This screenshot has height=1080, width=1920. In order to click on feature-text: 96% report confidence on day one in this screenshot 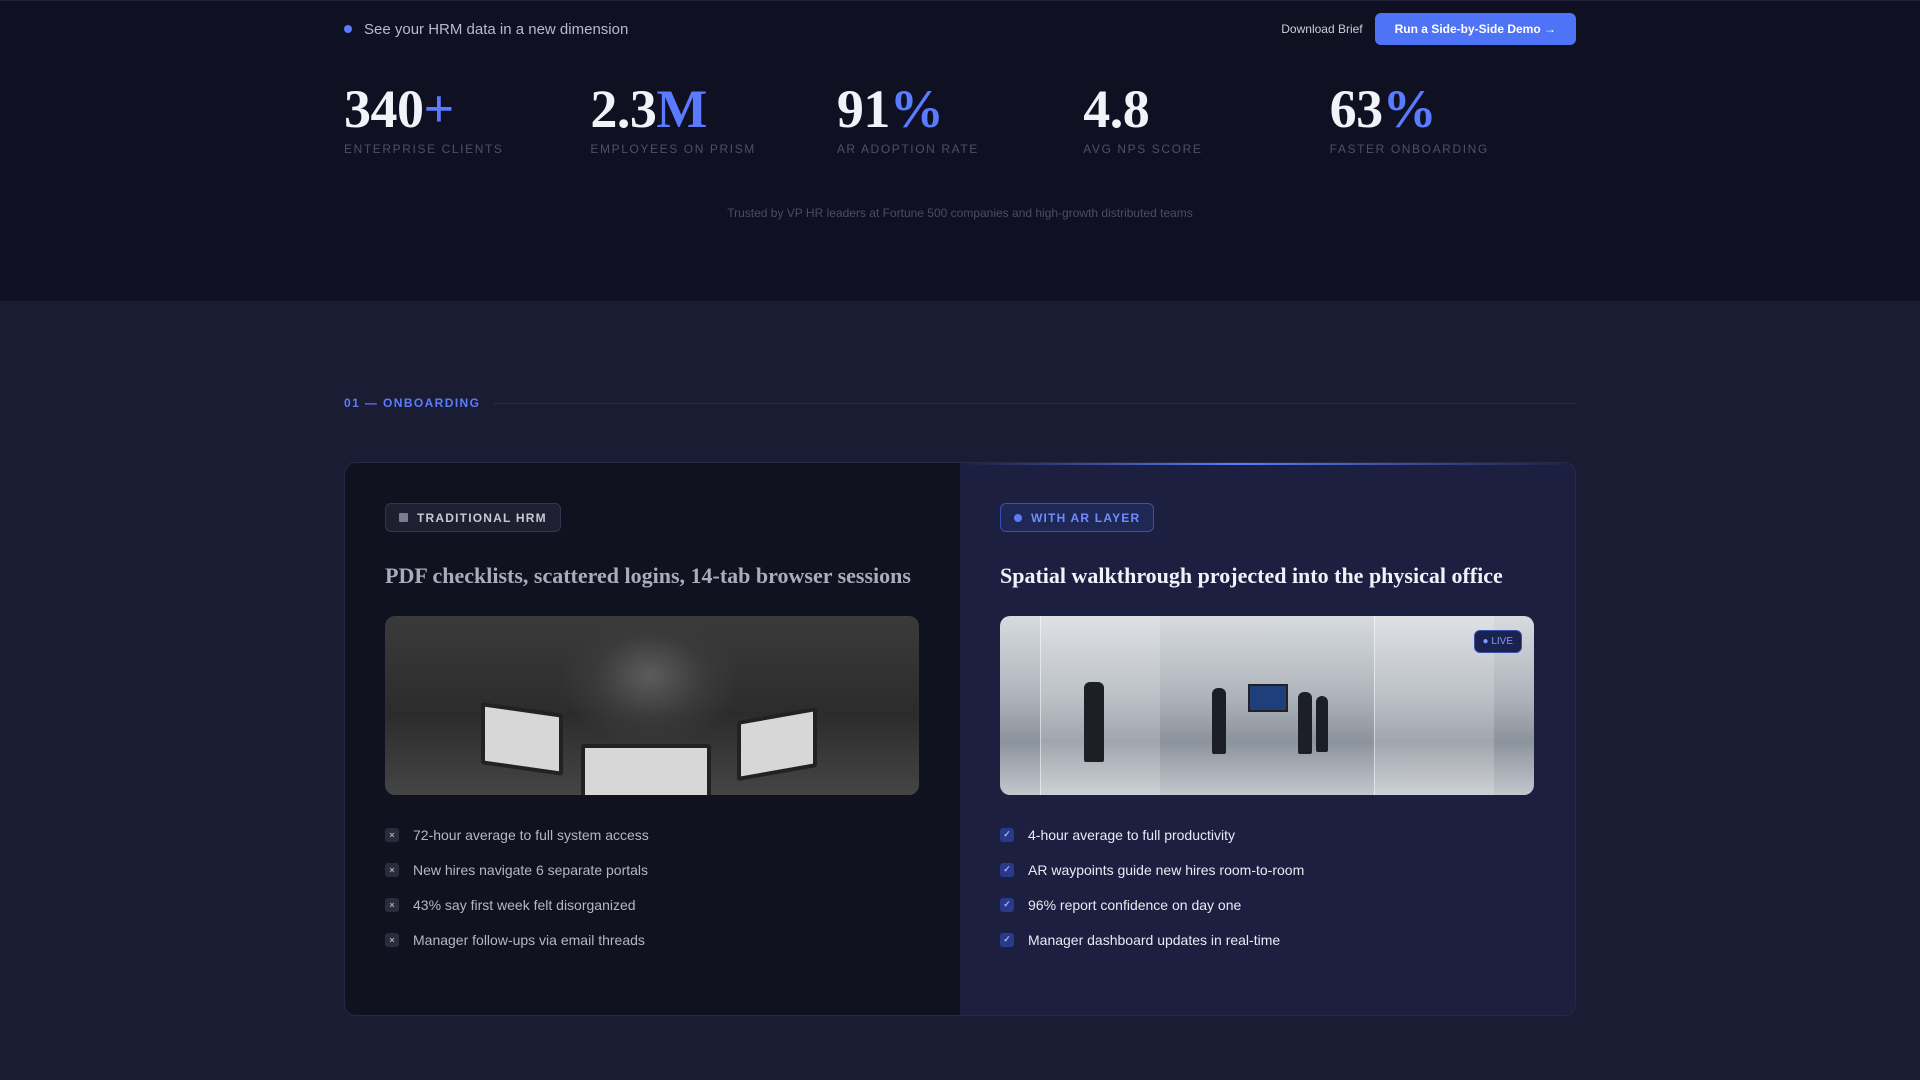, I will do `click(1135, 904)`.